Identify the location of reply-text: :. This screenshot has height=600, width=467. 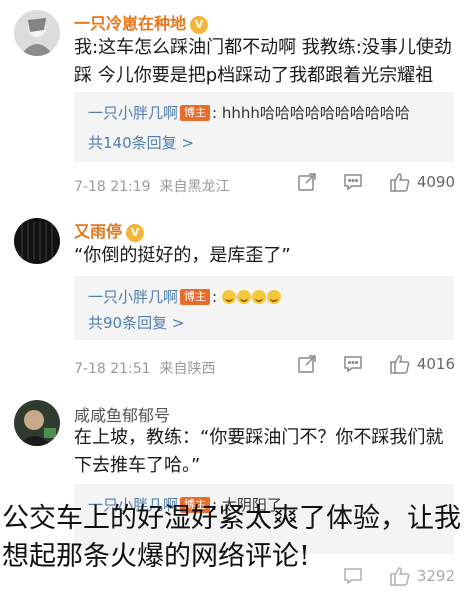
(215, 297).